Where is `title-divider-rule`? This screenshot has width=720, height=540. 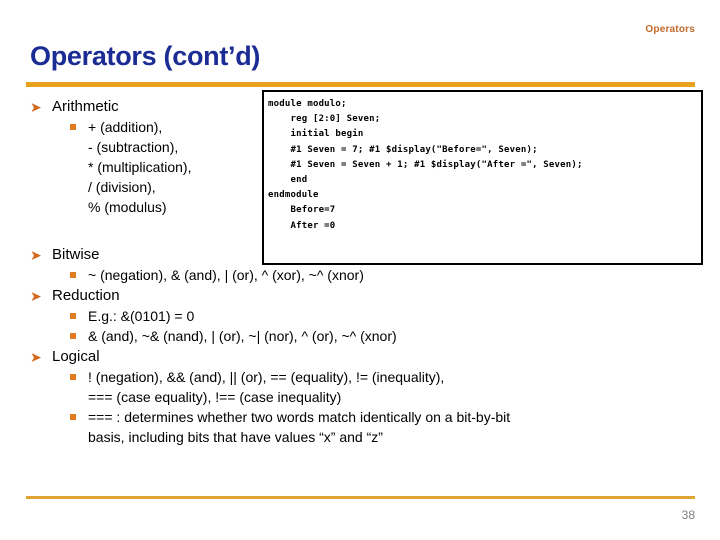 title-divider-rule is located at coordinates (360, 84).